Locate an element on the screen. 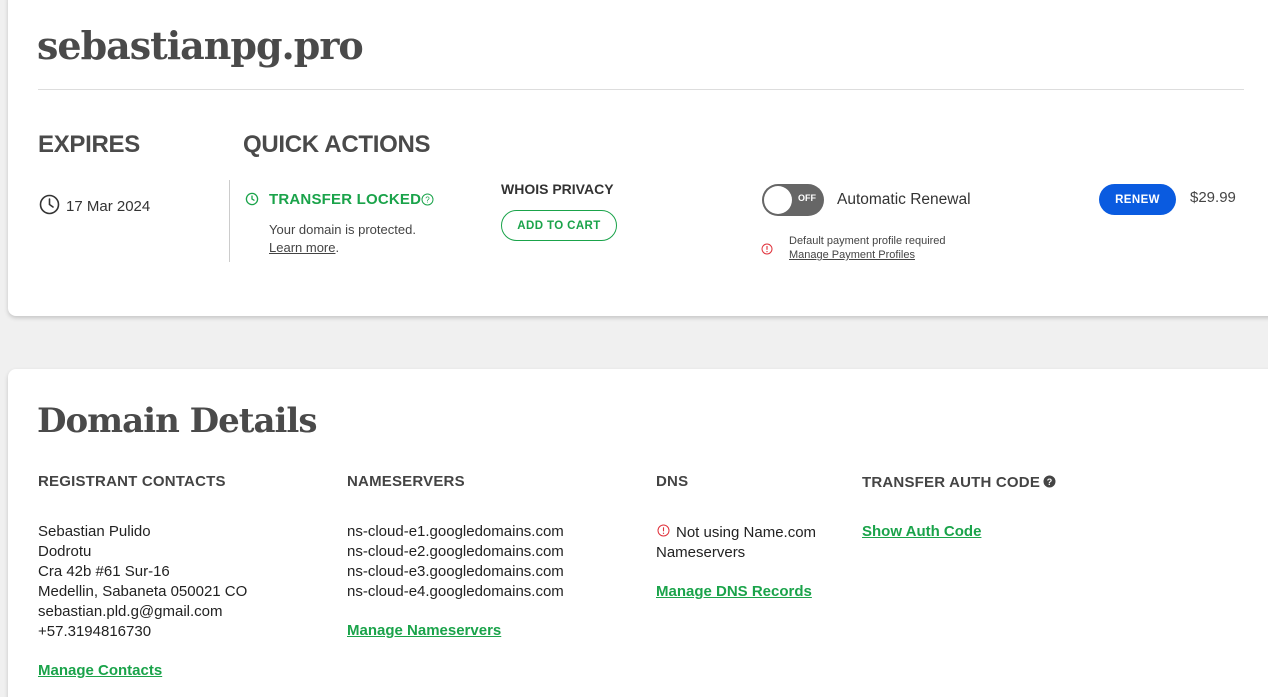  warning-icon is located at coordinates (767, 251).